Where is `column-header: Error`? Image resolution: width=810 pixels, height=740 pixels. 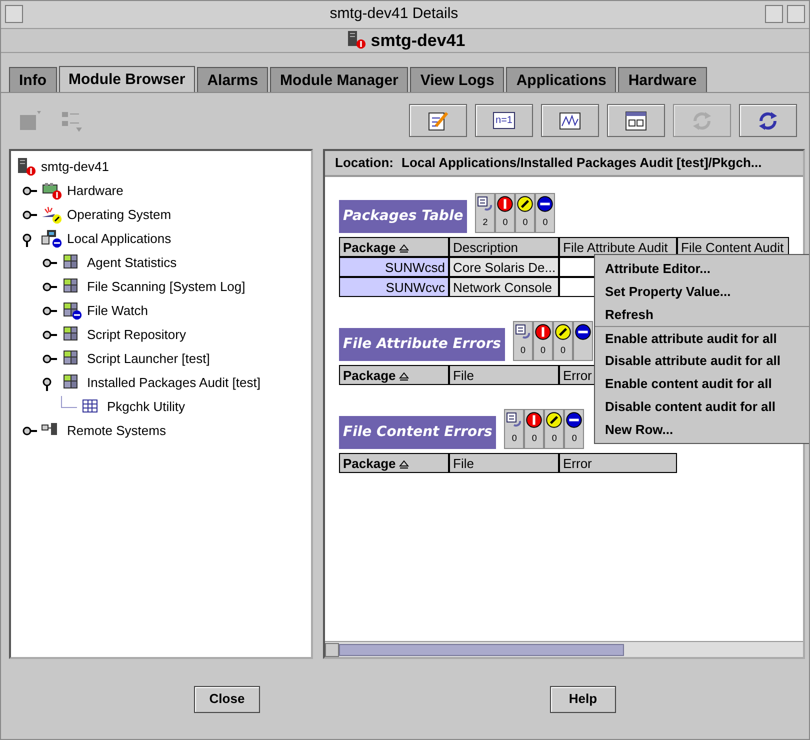
column-header: Error is located at coordinates (618, 462).